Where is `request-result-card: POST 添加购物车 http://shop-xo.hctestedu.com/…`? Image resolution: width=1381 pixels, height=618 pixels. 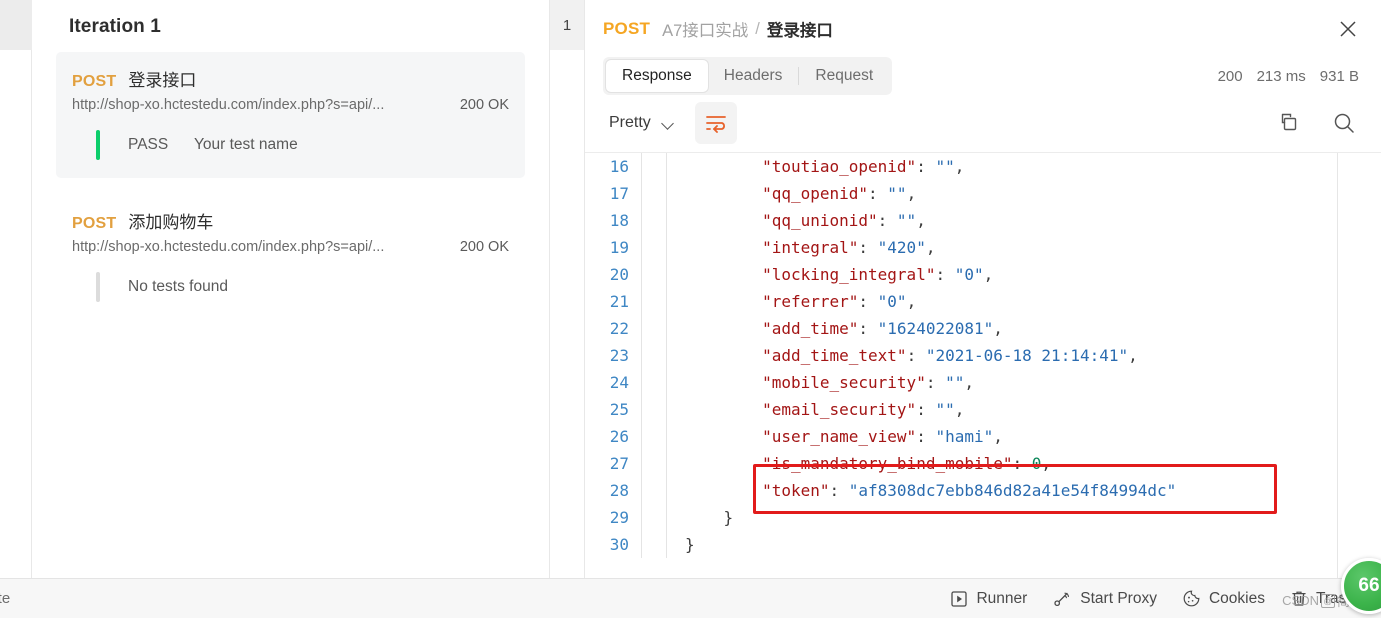
request-result-card: POST 添加购物车 http://shop-xo.hctestedu.com/… is located at coordinates (290, 257).